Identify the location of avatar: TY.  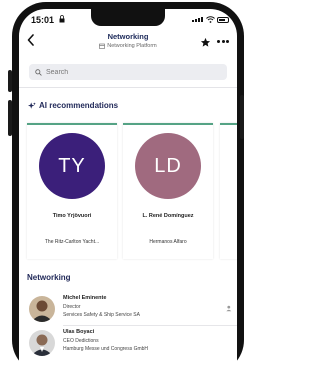
(72, 166).